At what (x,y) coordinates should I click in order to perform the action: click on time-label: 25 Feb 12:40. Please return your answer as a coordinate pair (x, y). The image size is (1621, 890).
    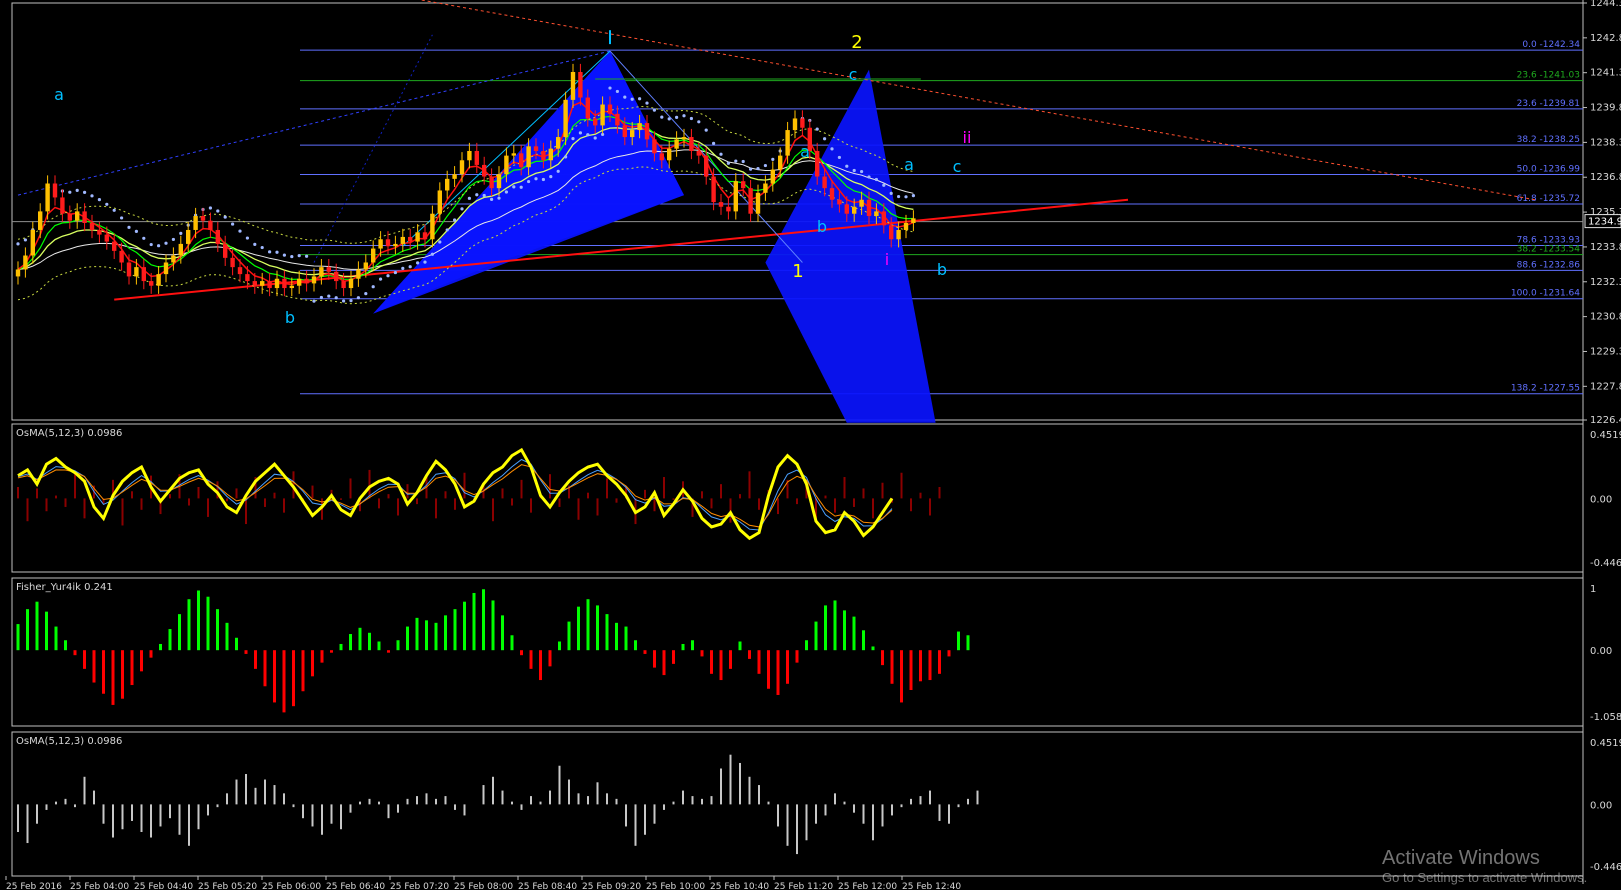
    Looking at the image, I should click on (931, 886).